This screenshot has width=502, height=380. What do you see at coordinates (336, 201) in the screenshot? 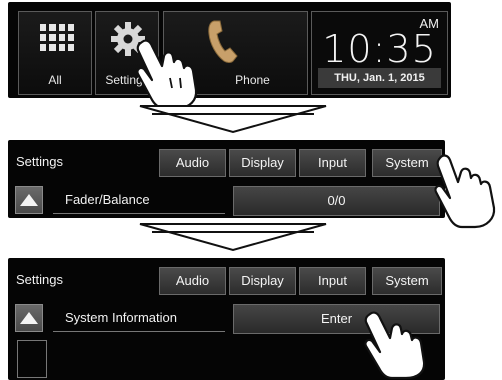
I see `fader-balance-value-button: 0/0` at bounding box center [336, 201].